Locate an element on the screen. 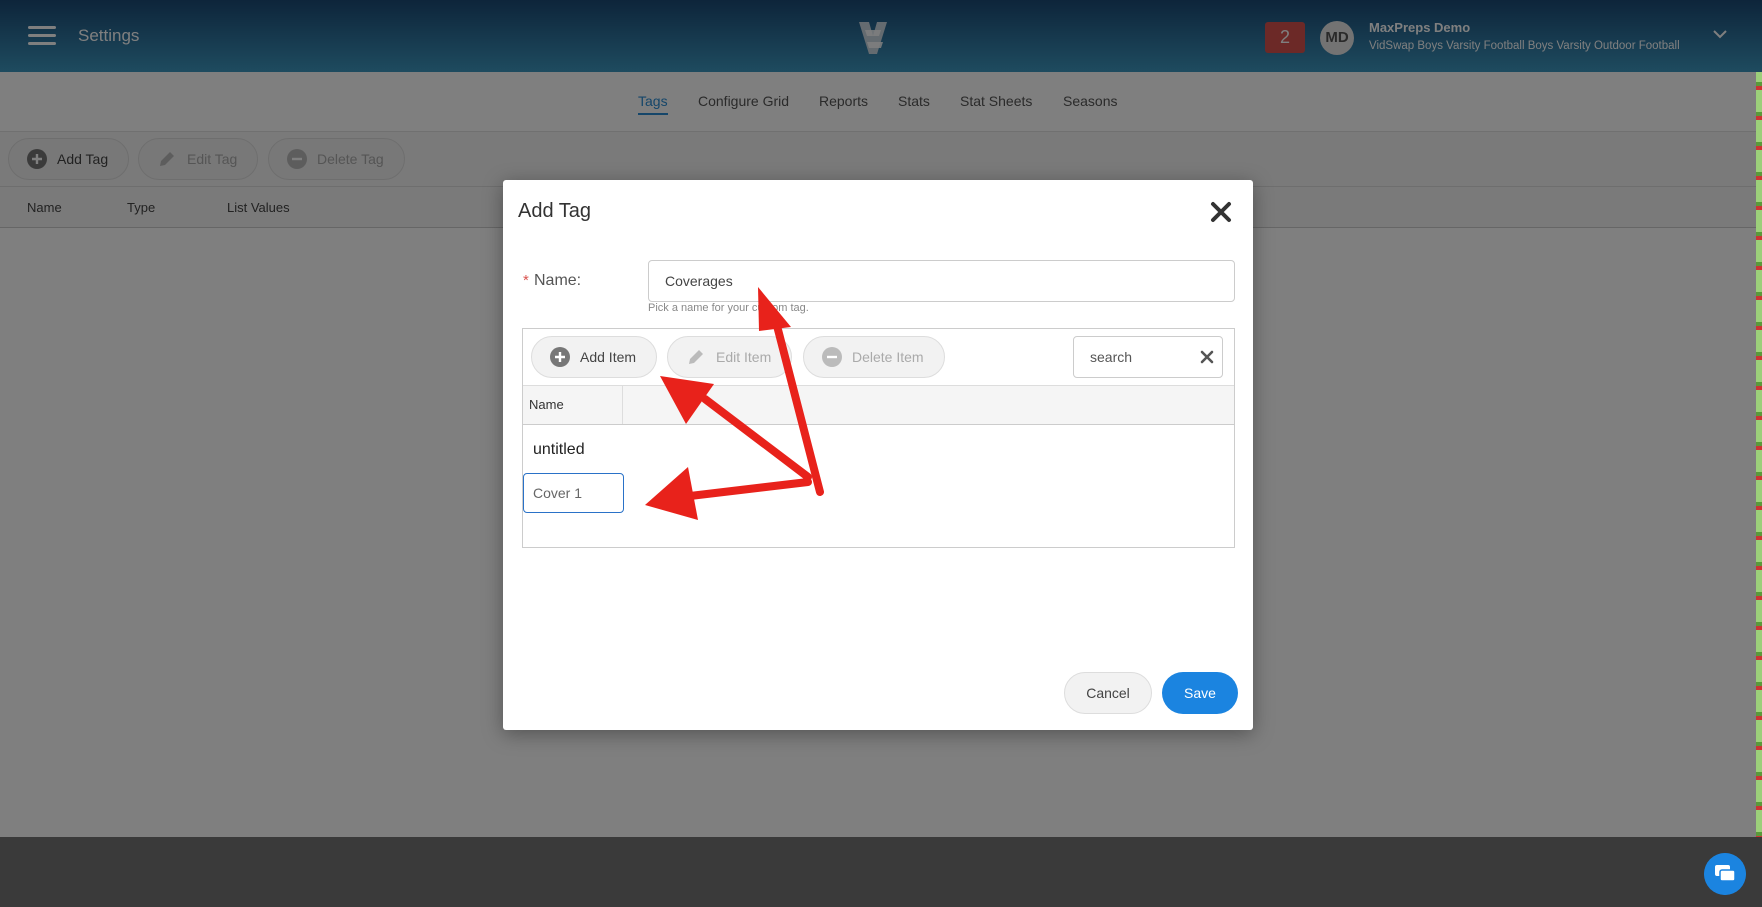  save-button: Save is located at coordinates (1200, 693).